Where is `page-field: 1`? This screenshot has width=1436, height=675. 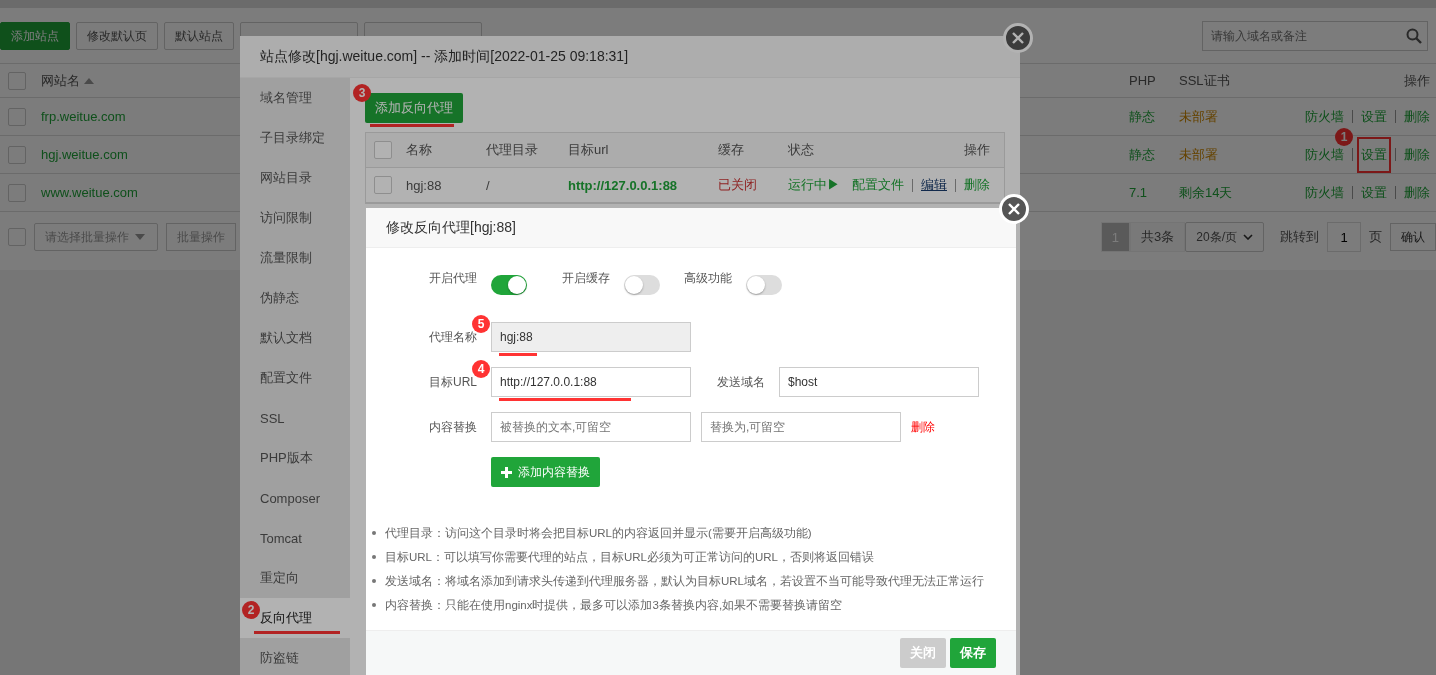 page-field: 1 is located at coordinates (1344, 237).